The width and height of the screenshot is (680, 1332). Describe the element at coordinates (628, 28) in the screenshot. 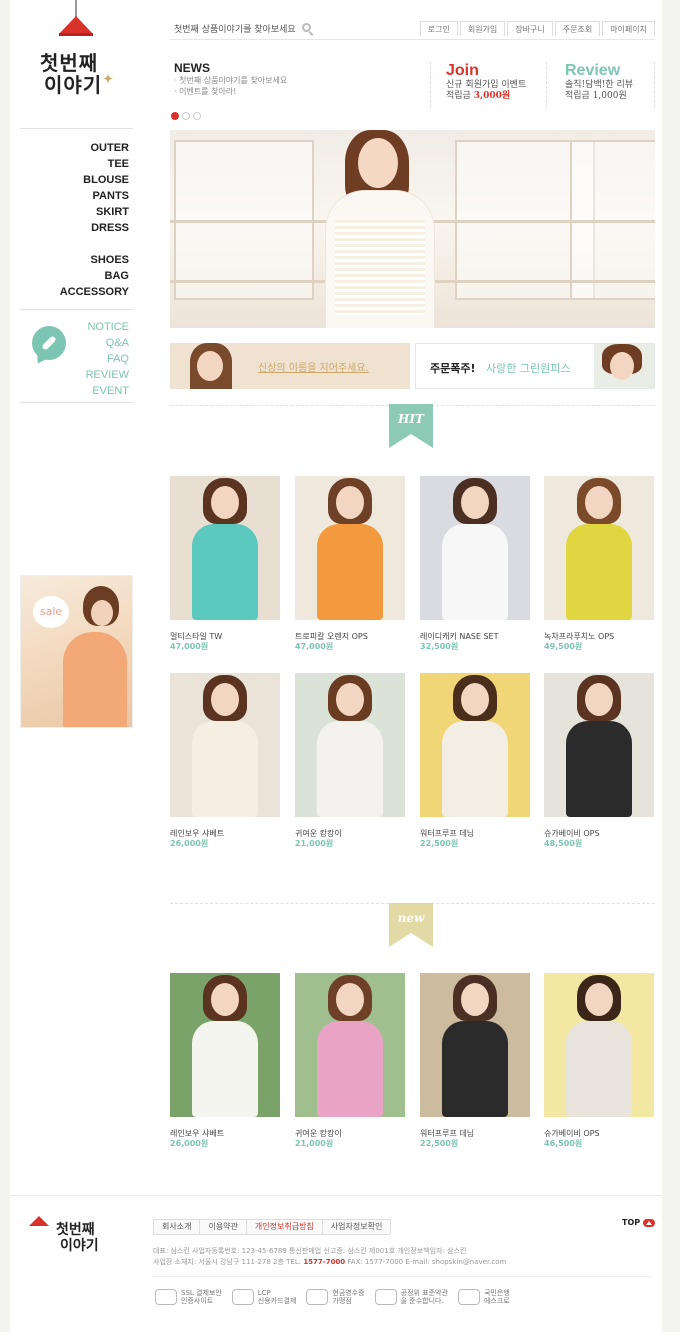

I see `mypage-link: 마이페이지` at that location.